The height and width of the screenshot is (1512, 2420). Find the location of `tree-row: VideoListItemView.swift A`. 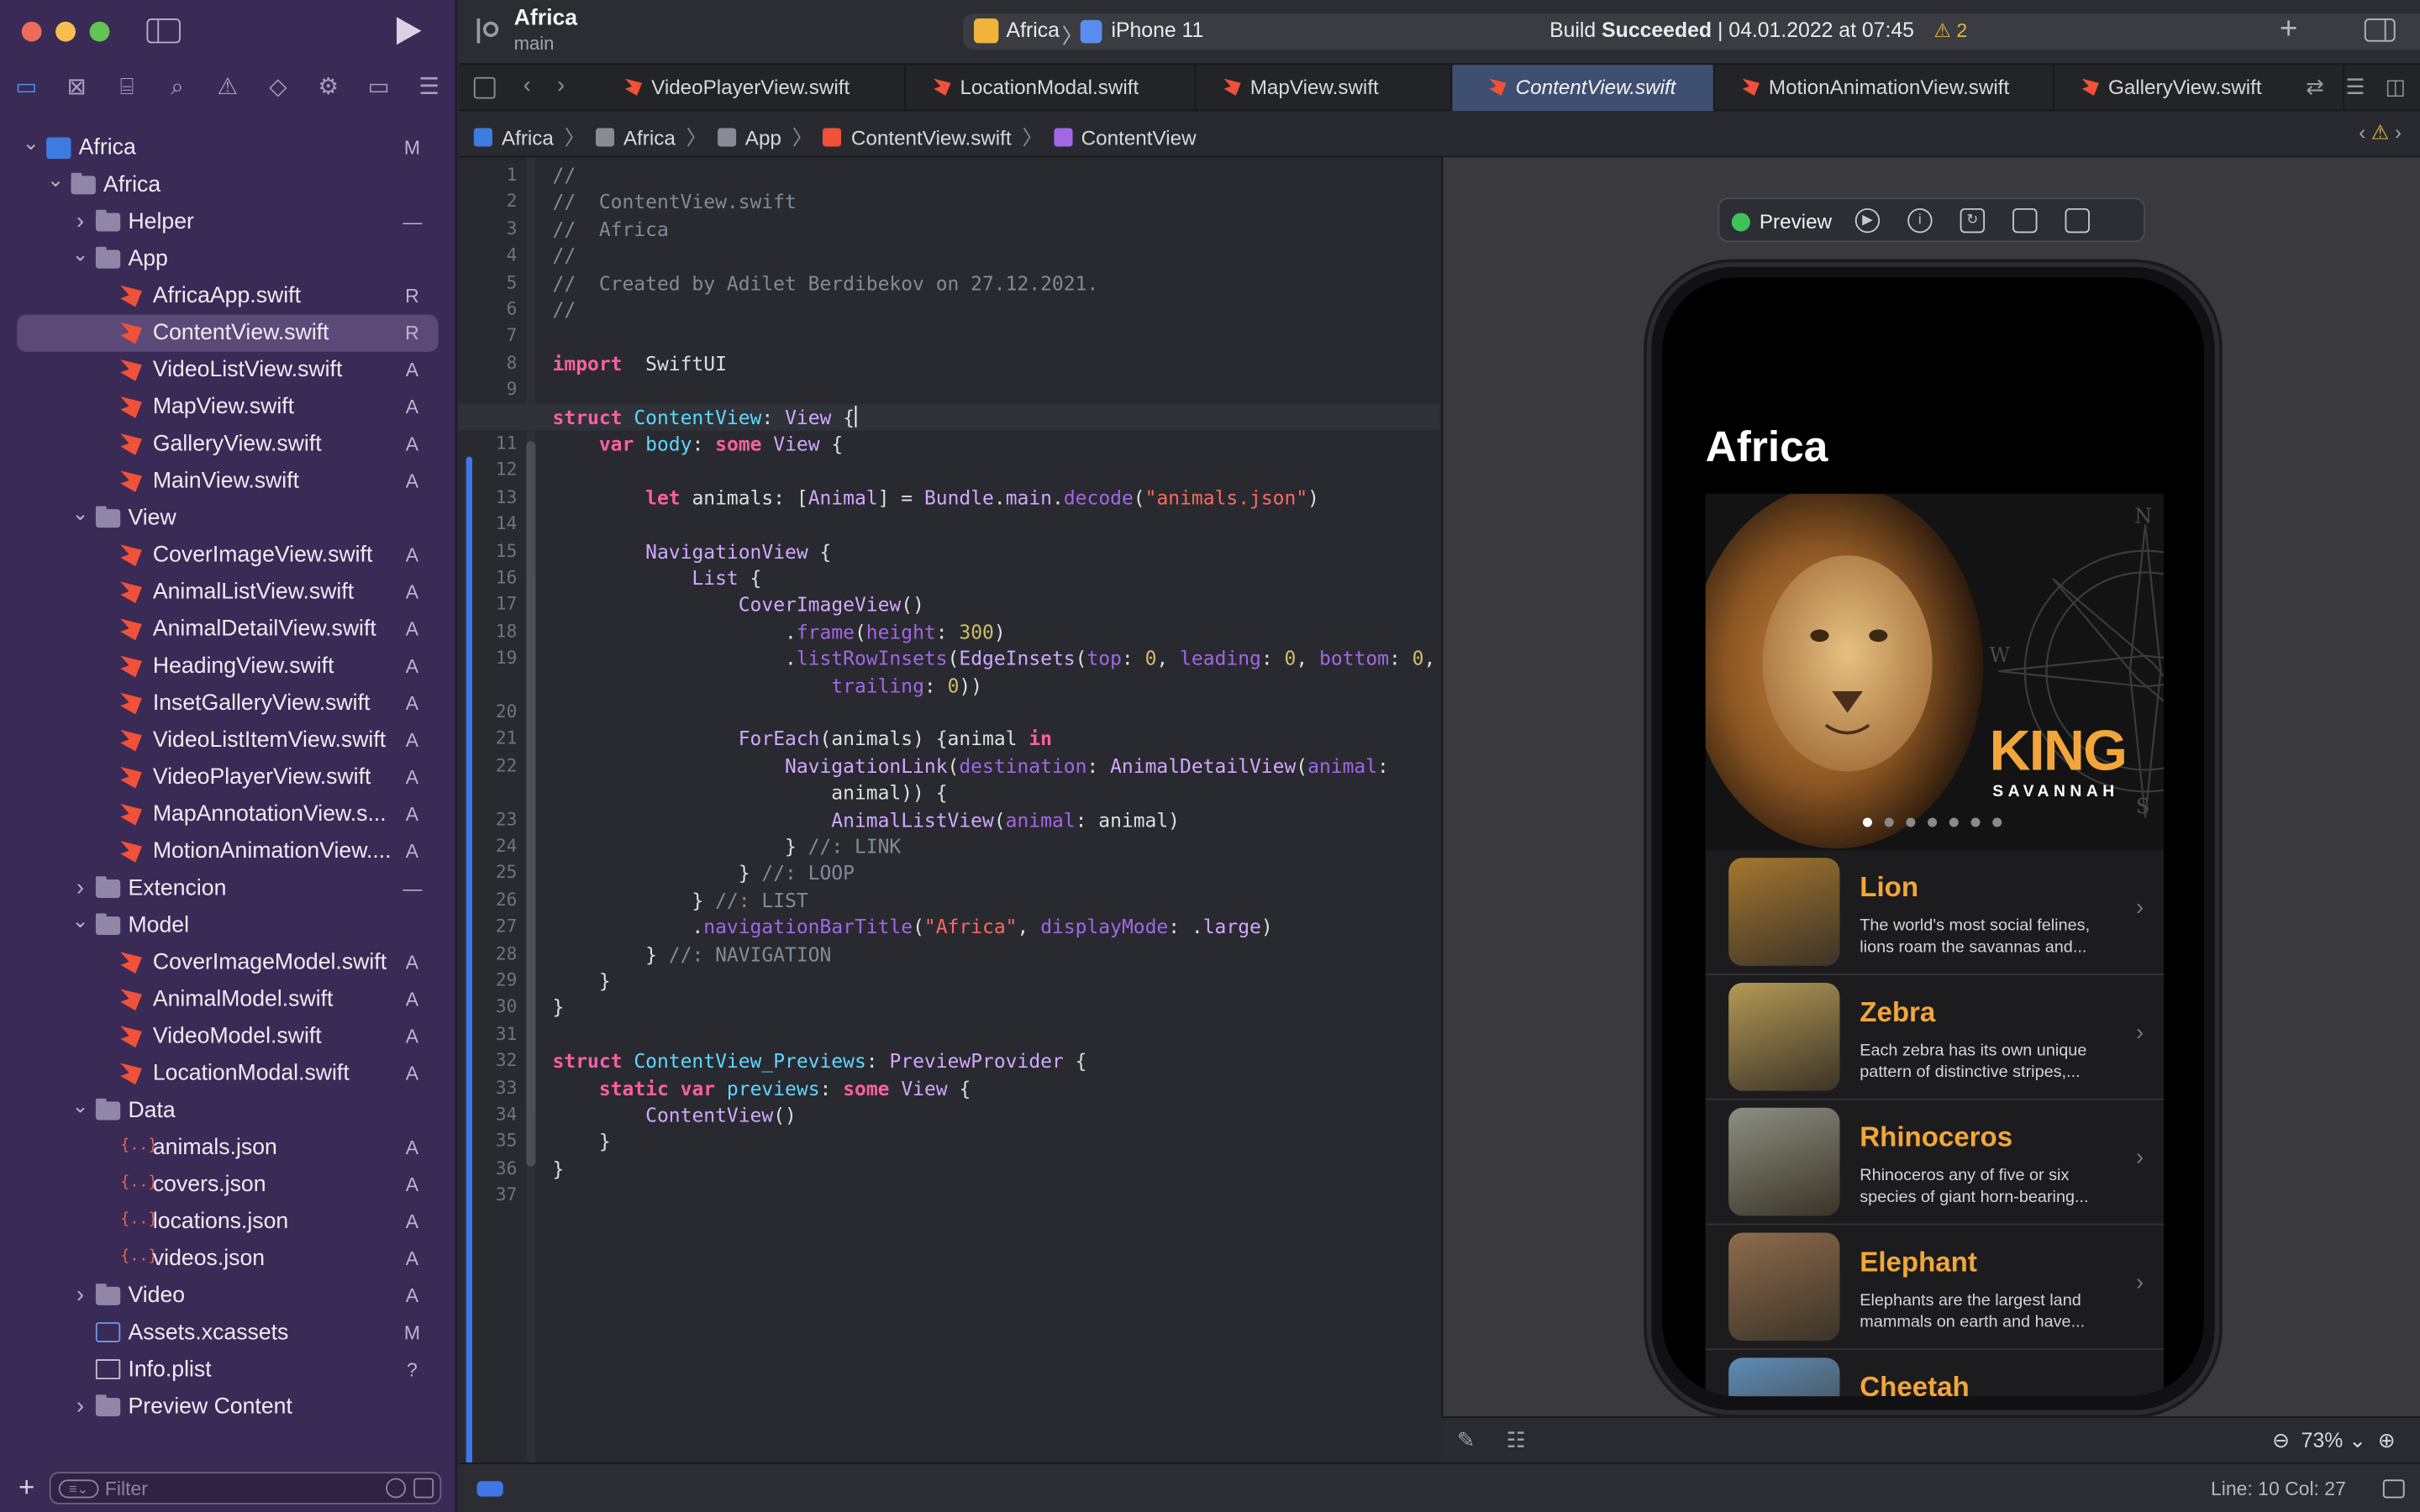

tree-row: VideoListItemView.swift A is located at coordinates (227, 740).